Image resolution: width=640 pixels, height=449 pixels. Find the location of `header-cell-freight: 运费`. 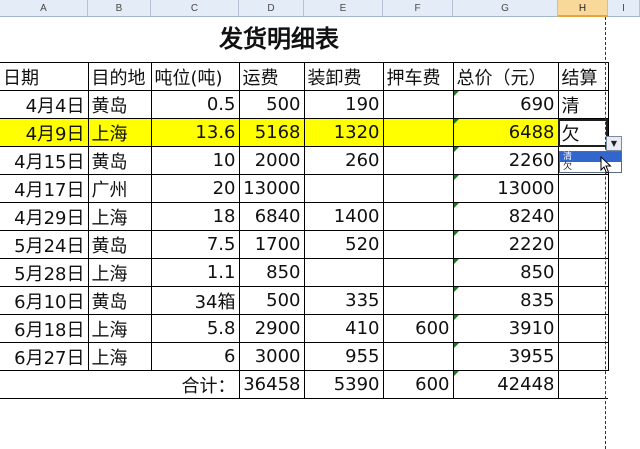

header-cell-freight: 运费 is located at coordinates (271, 76).